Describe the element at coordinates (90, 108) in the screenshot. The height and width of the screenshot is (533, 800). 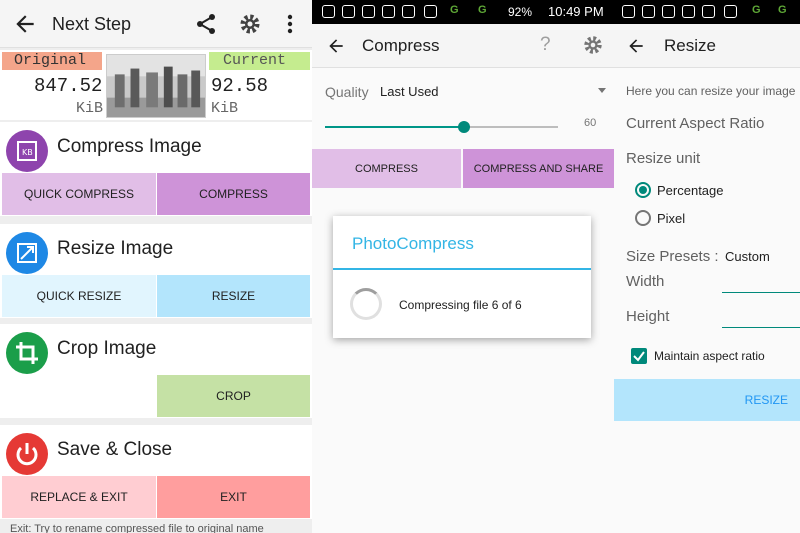
I see `original-unit: KiB` at that location.